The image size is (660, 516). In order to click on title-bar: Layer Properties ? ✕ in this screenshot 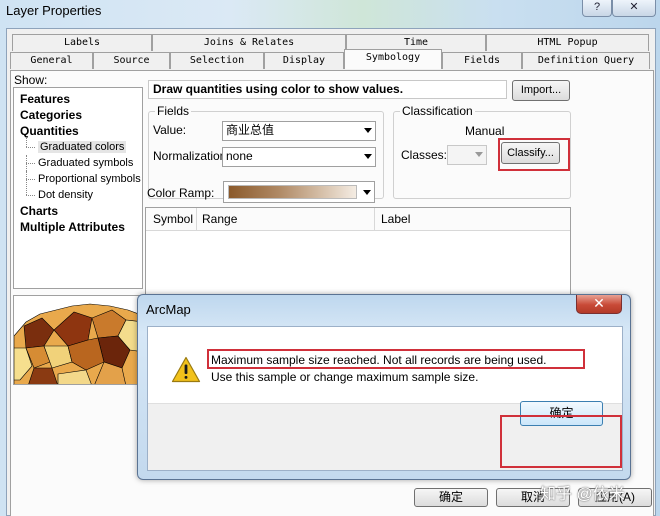, I will do `click(330, 14)`.